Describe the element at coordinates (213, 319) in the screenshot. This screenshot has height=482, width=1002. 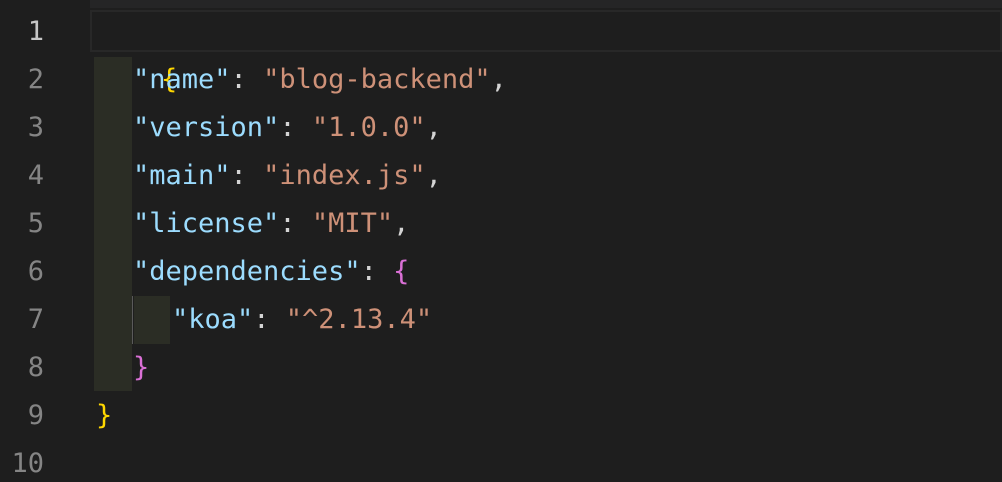
I see `json-key: "koa"` at that location.